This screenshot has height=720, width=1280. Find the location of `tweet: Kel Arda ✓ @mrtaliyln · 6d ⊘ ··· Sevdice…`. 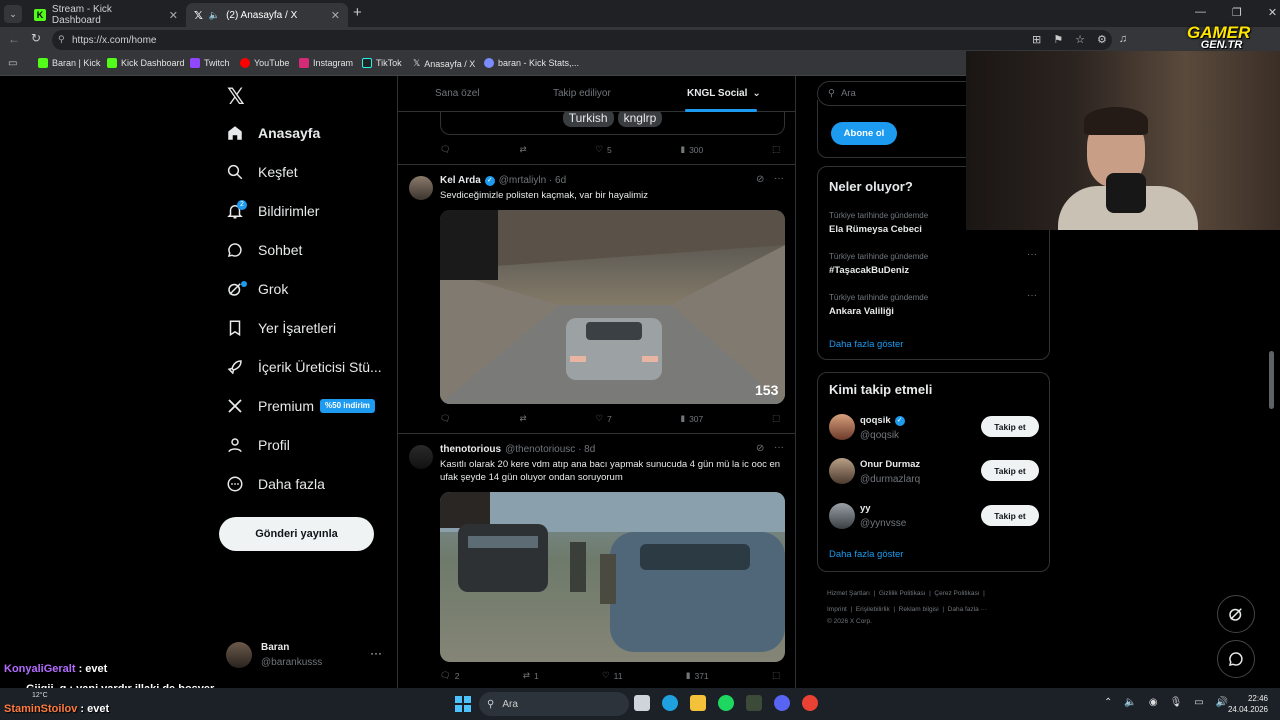

tweet: Kel Arda ✓ @mrtaliyln · 6d ⊘ ··· Sevdice… is located at coordinates (596, 299).